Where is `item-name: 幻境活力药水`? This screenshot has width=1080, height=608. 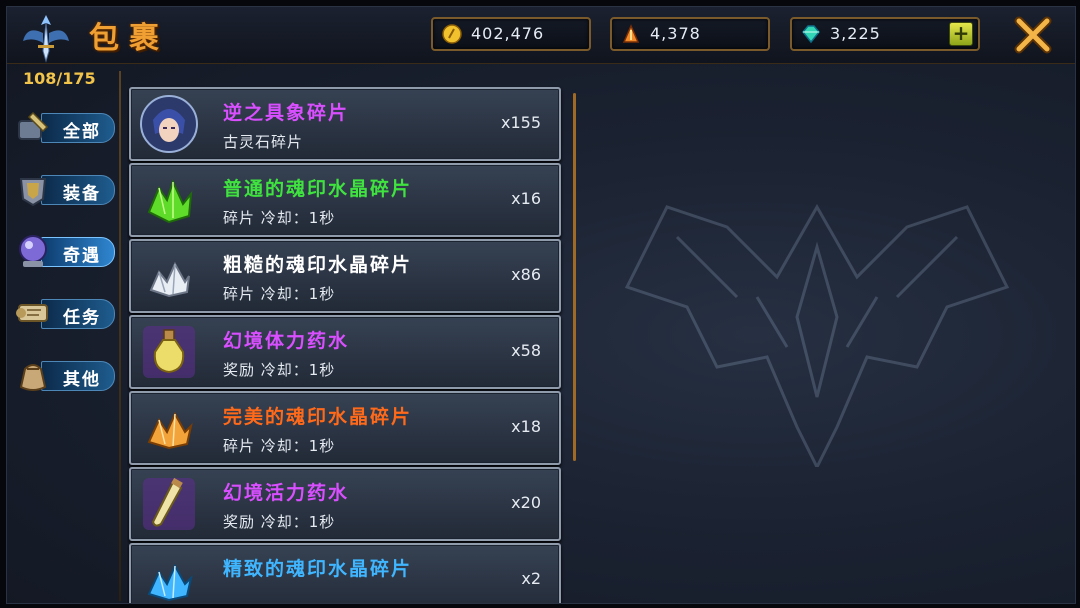 item-name: 幻境活力药水 is located at coordinates (286, 493).